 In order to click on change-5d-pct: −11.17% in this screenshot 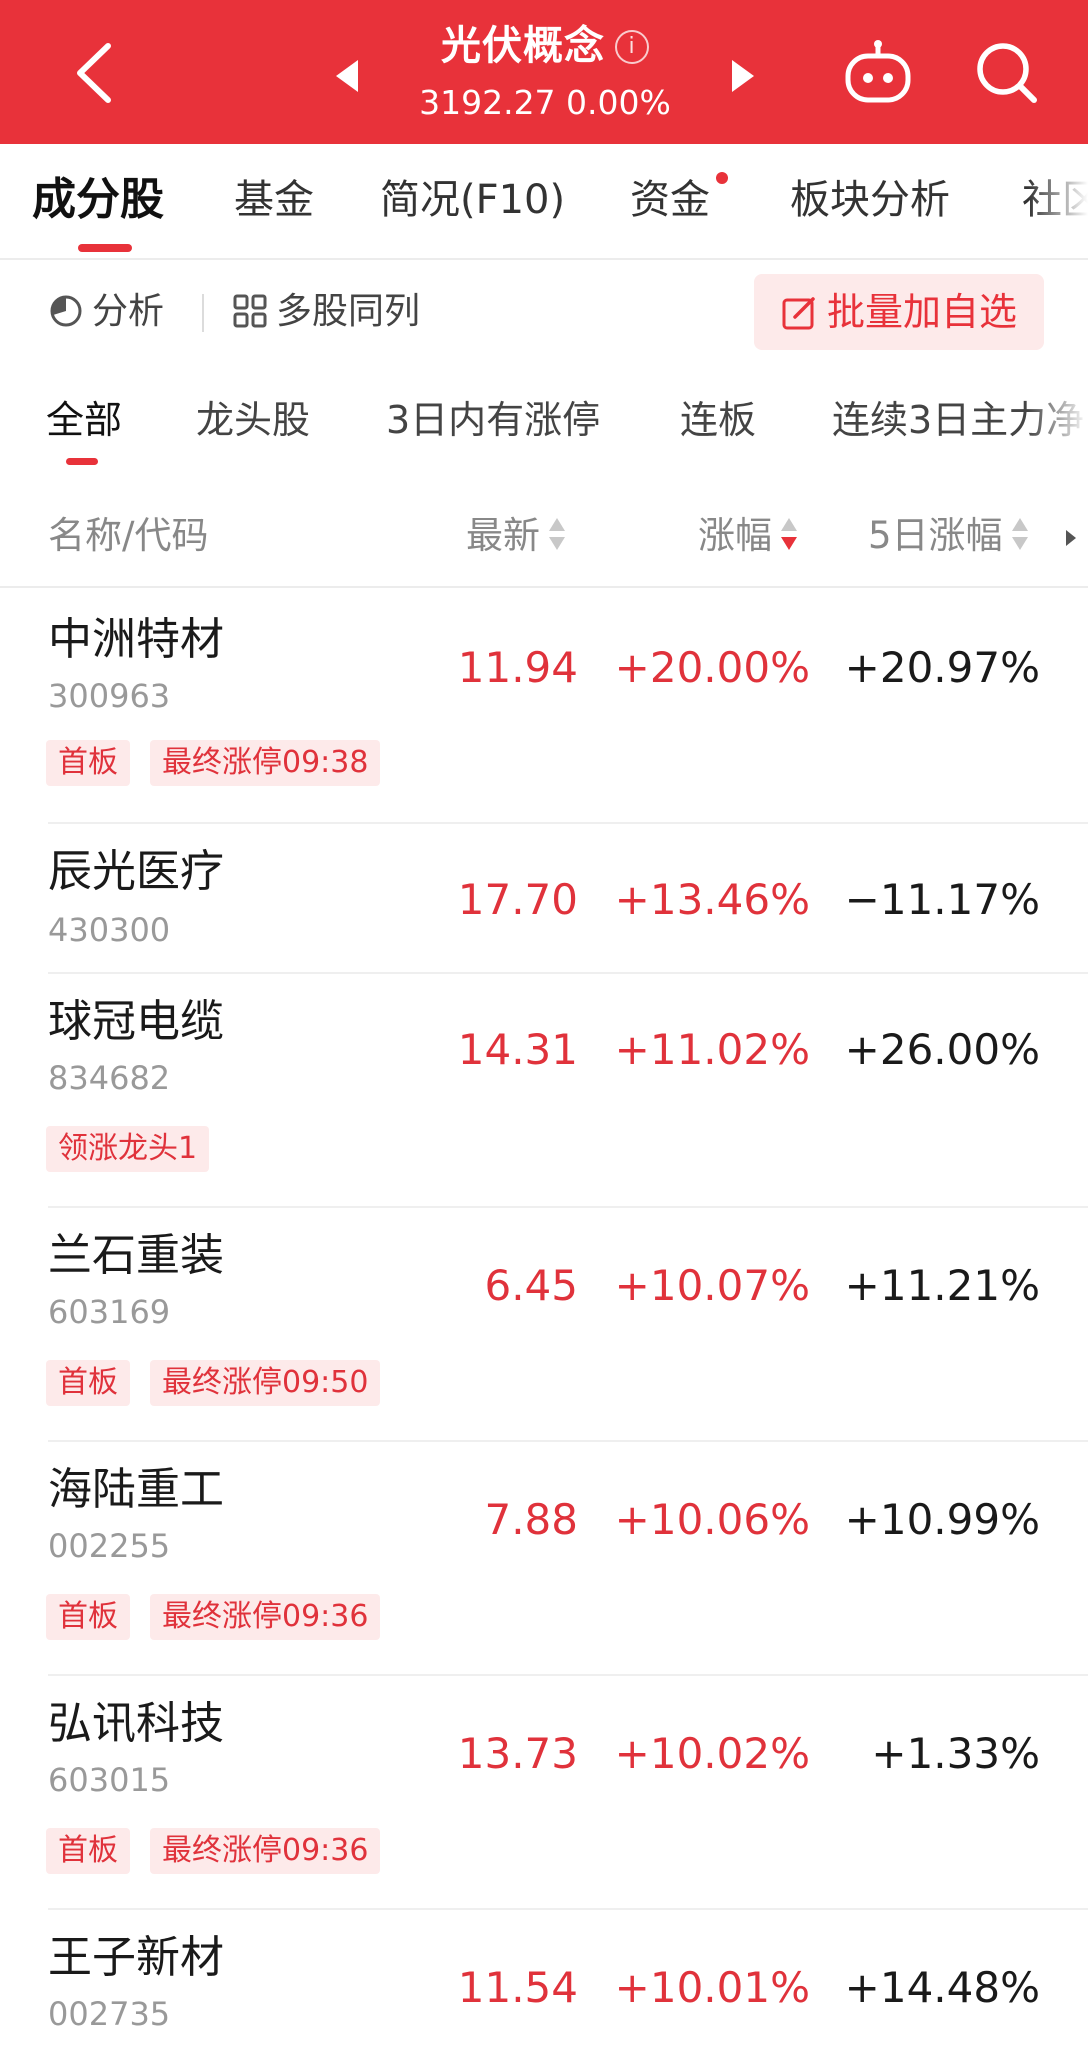, I will do `click(942, 899)`.